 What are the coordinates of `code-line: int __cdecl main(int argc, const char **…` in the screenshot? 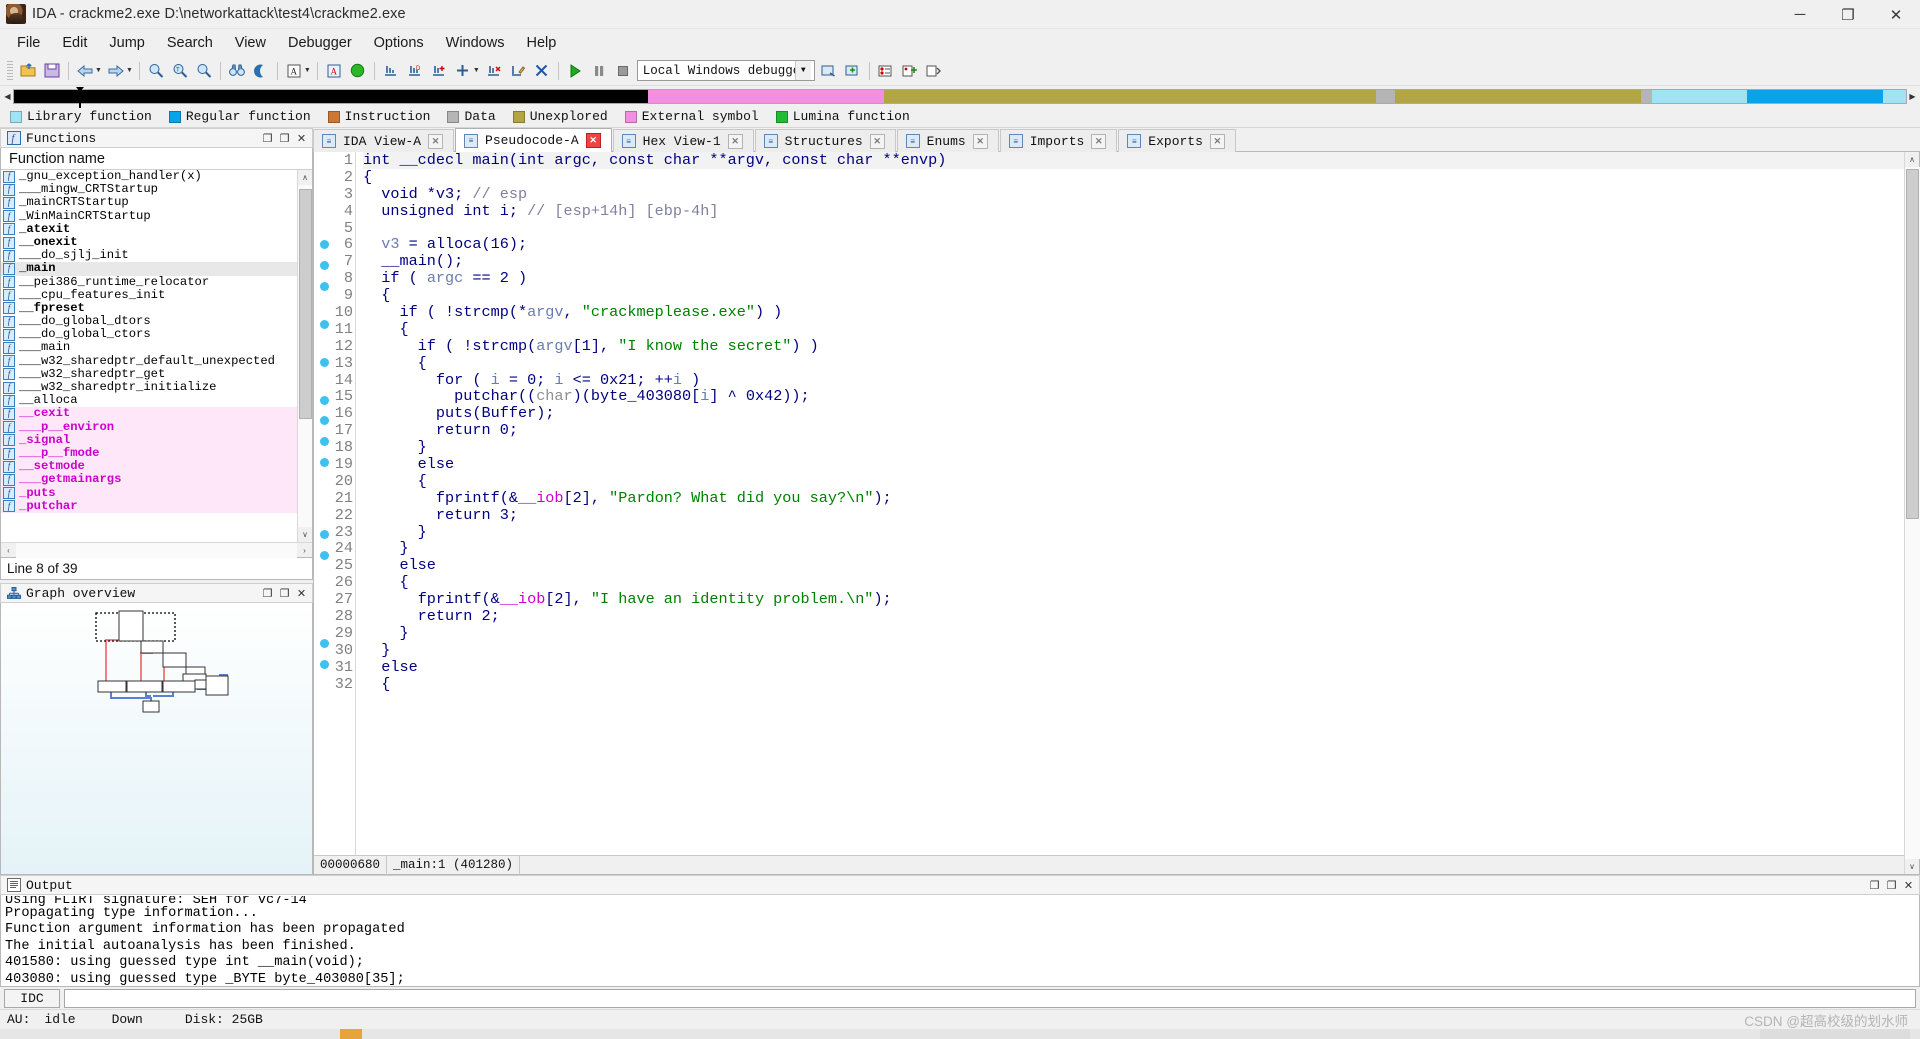 It's located at (1133, 160).